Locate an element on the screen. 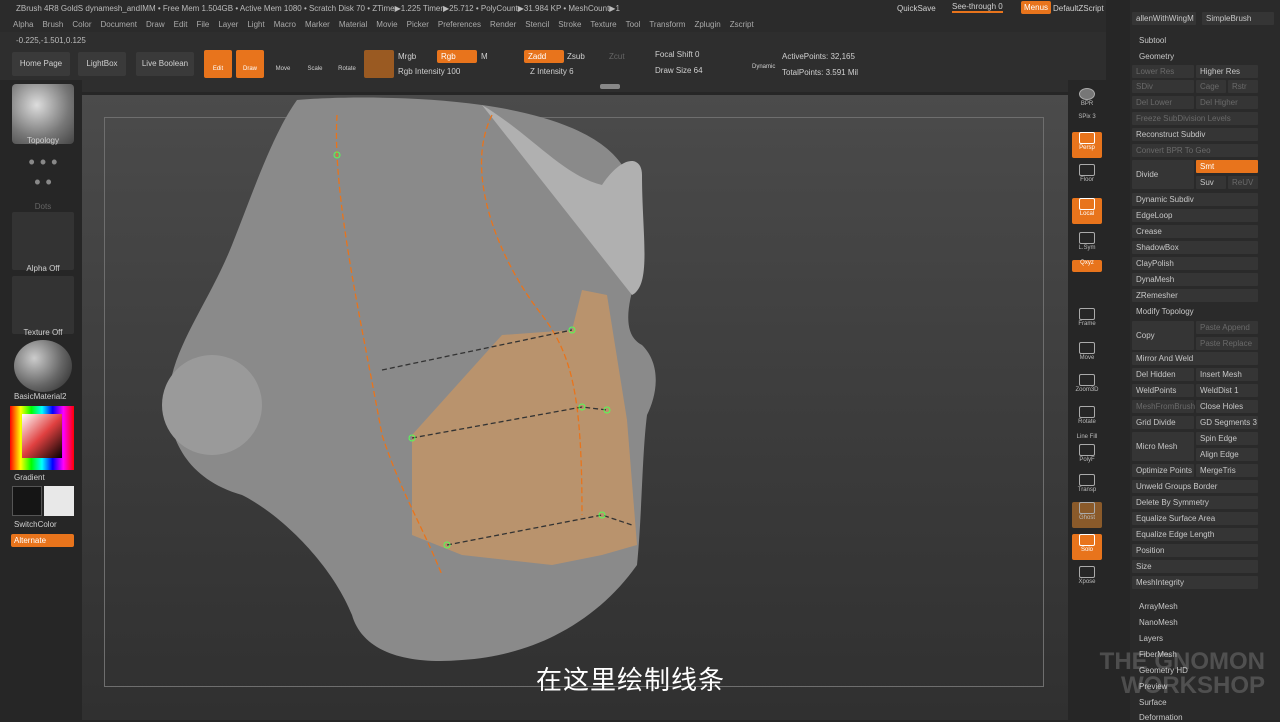  live-boolean-button: Live Boolean is located at coordinates (165, 64).